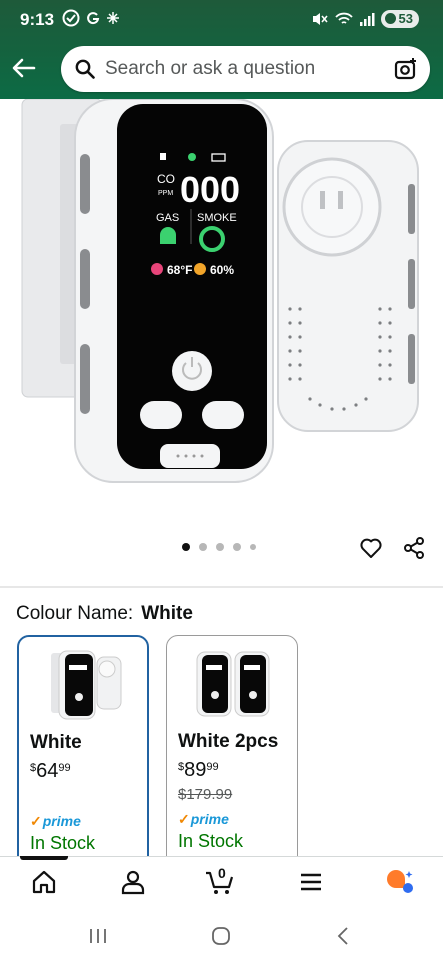  I want to click on colour-name-value: White, so click(167, 613).